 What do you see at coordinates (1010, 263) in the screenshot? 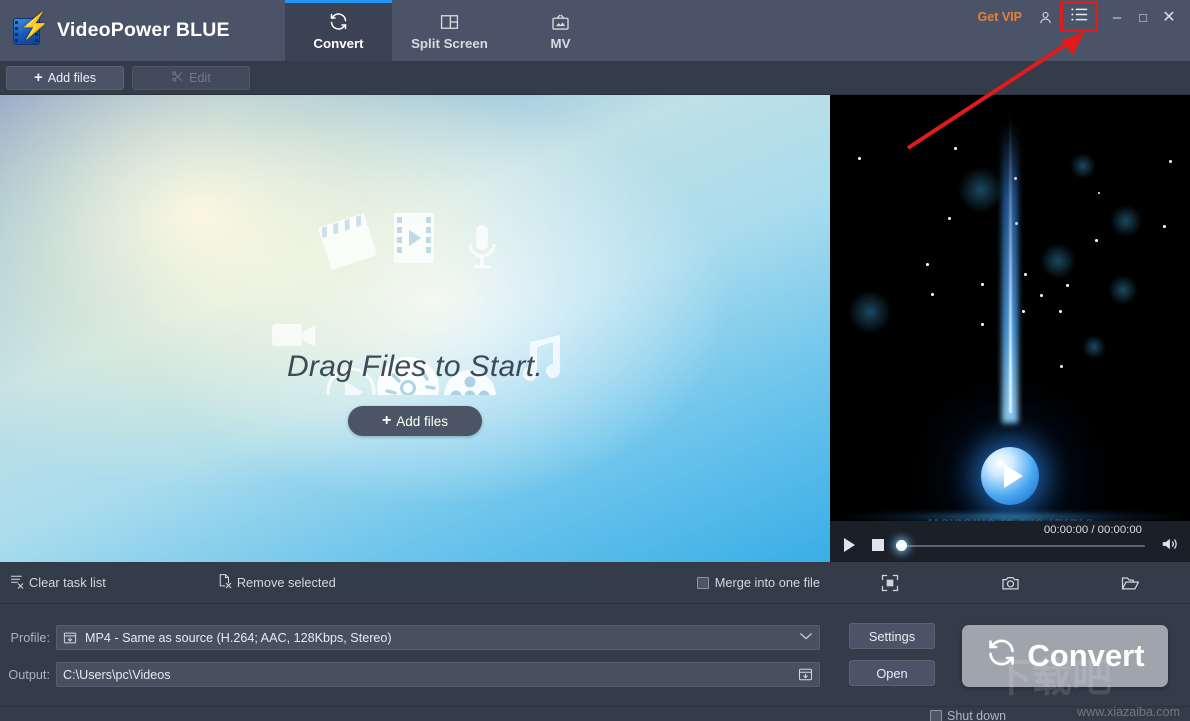
I see `light-beam-core` at bounding box center [1010, 263].